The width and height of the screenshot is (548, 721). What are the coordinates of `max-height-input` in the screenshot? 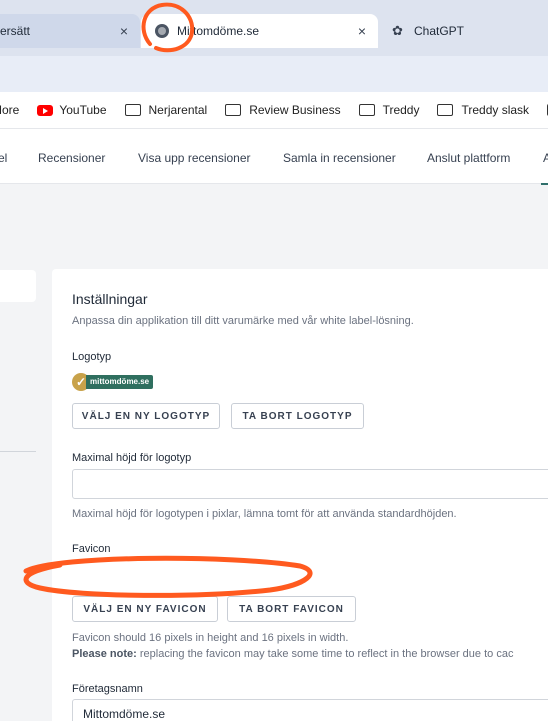 It's located at (310, 484).